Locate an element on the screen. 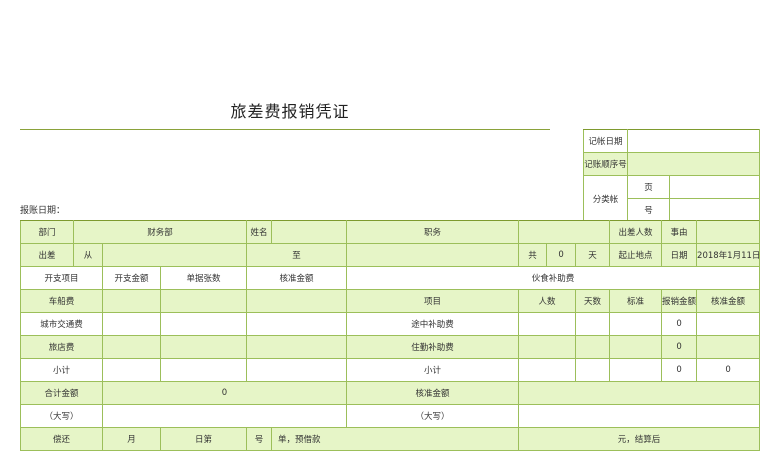  table-row: 部门 财务部 姓名 职务 出差人数 事由 is located at coordinates (390, 232).